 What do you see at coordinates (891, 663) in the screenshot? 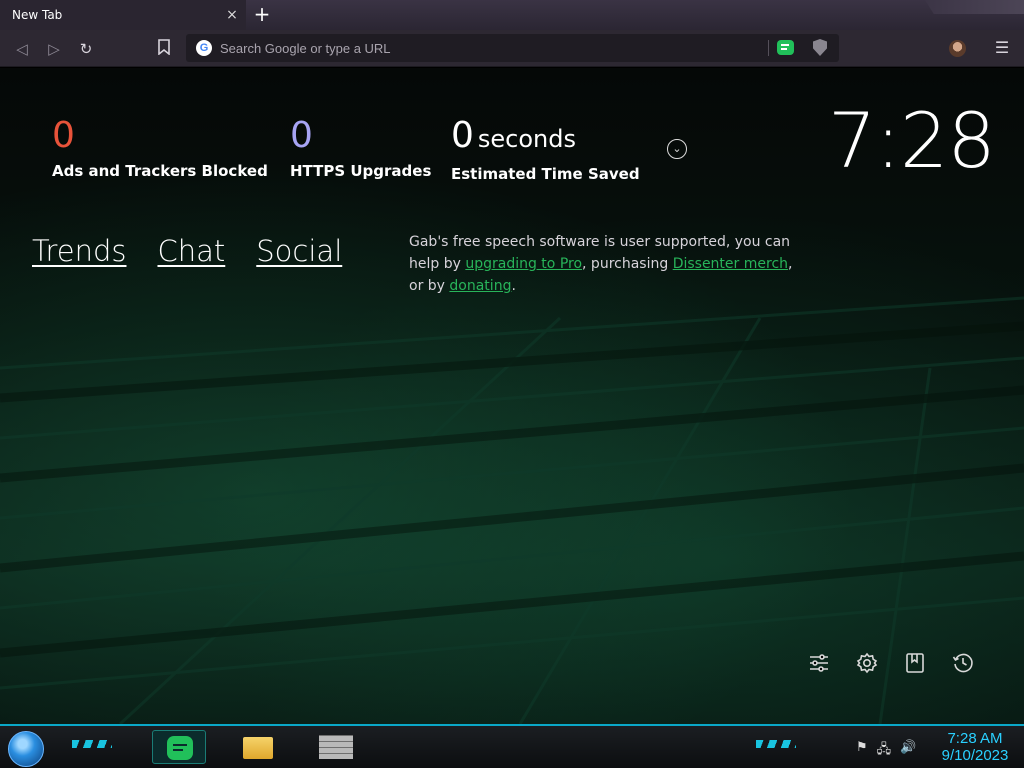
I see `page-tools` at bounding box center [891, 663].